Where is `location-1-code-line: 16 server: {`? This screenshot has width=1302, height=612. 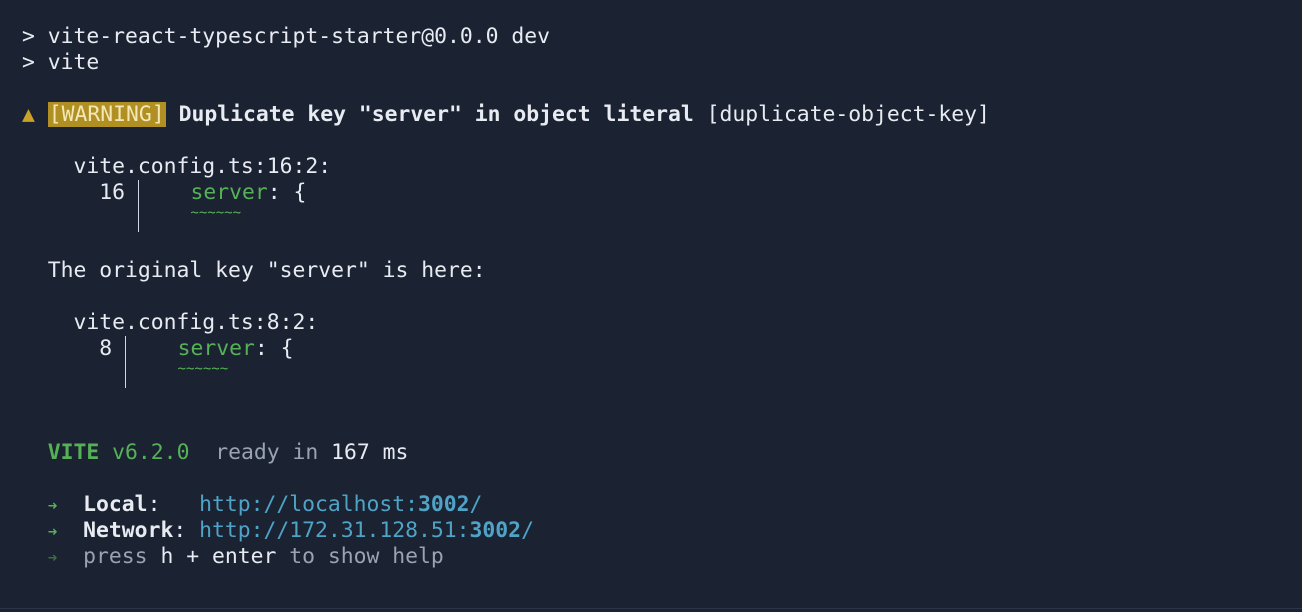
location-1-code-line: 16 server: { is located at coordinates (662, 193).